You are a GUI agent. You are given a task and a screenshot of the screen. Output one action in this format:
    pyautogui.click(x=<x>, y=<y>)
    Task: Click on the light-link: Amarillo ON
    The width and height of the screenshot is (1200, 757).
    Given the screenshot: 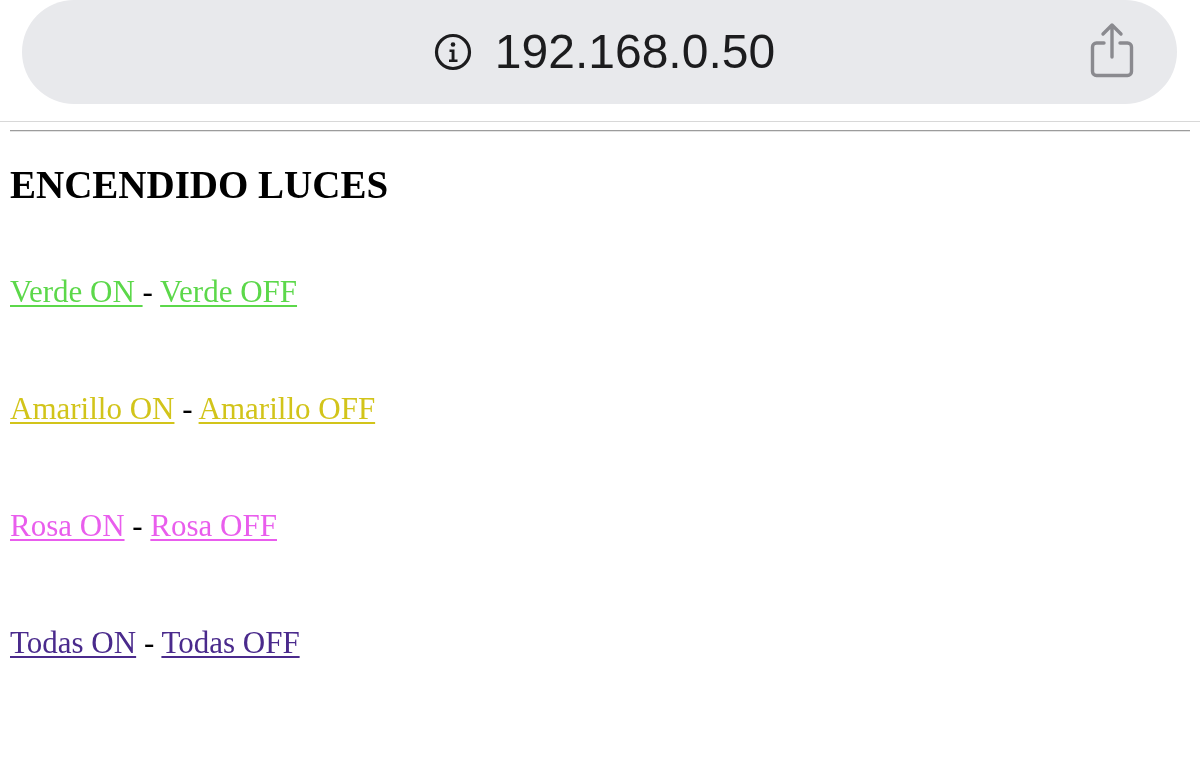 What is the action you would take?
    pyautogui.click(x=92, y=408)
    